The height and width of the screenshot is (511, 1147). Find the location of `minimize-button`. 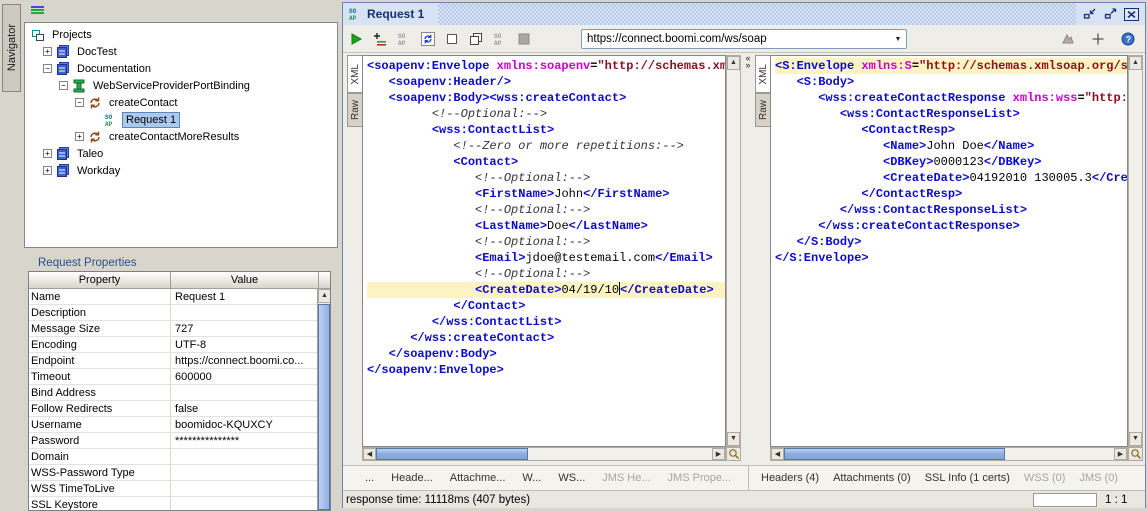

minimize-button is located at coordinates (1089, 14).